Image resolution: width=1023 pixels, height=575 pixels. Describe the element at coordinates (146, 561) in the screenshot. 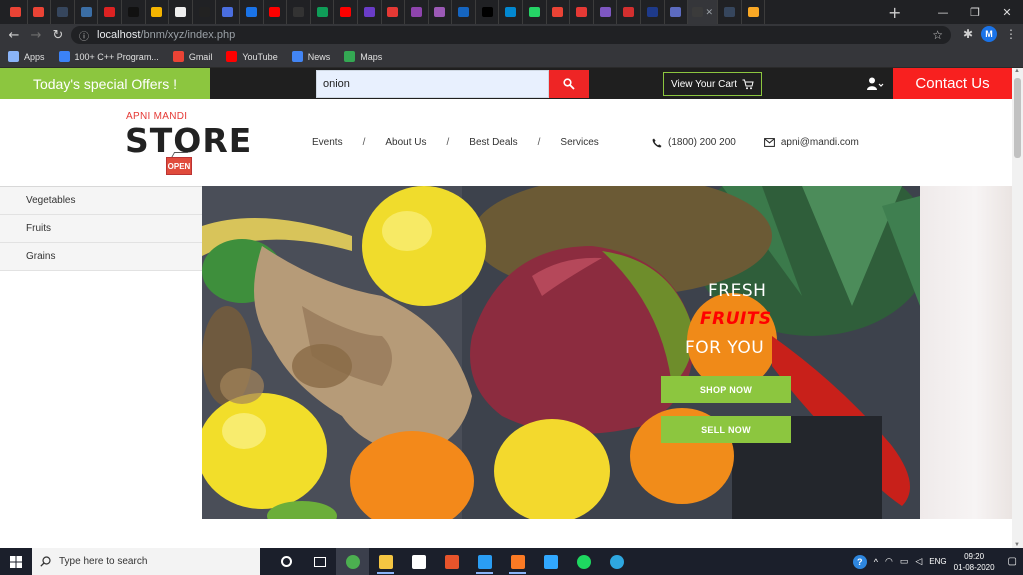

I see `taskbar-search: Type here to search` at that location.